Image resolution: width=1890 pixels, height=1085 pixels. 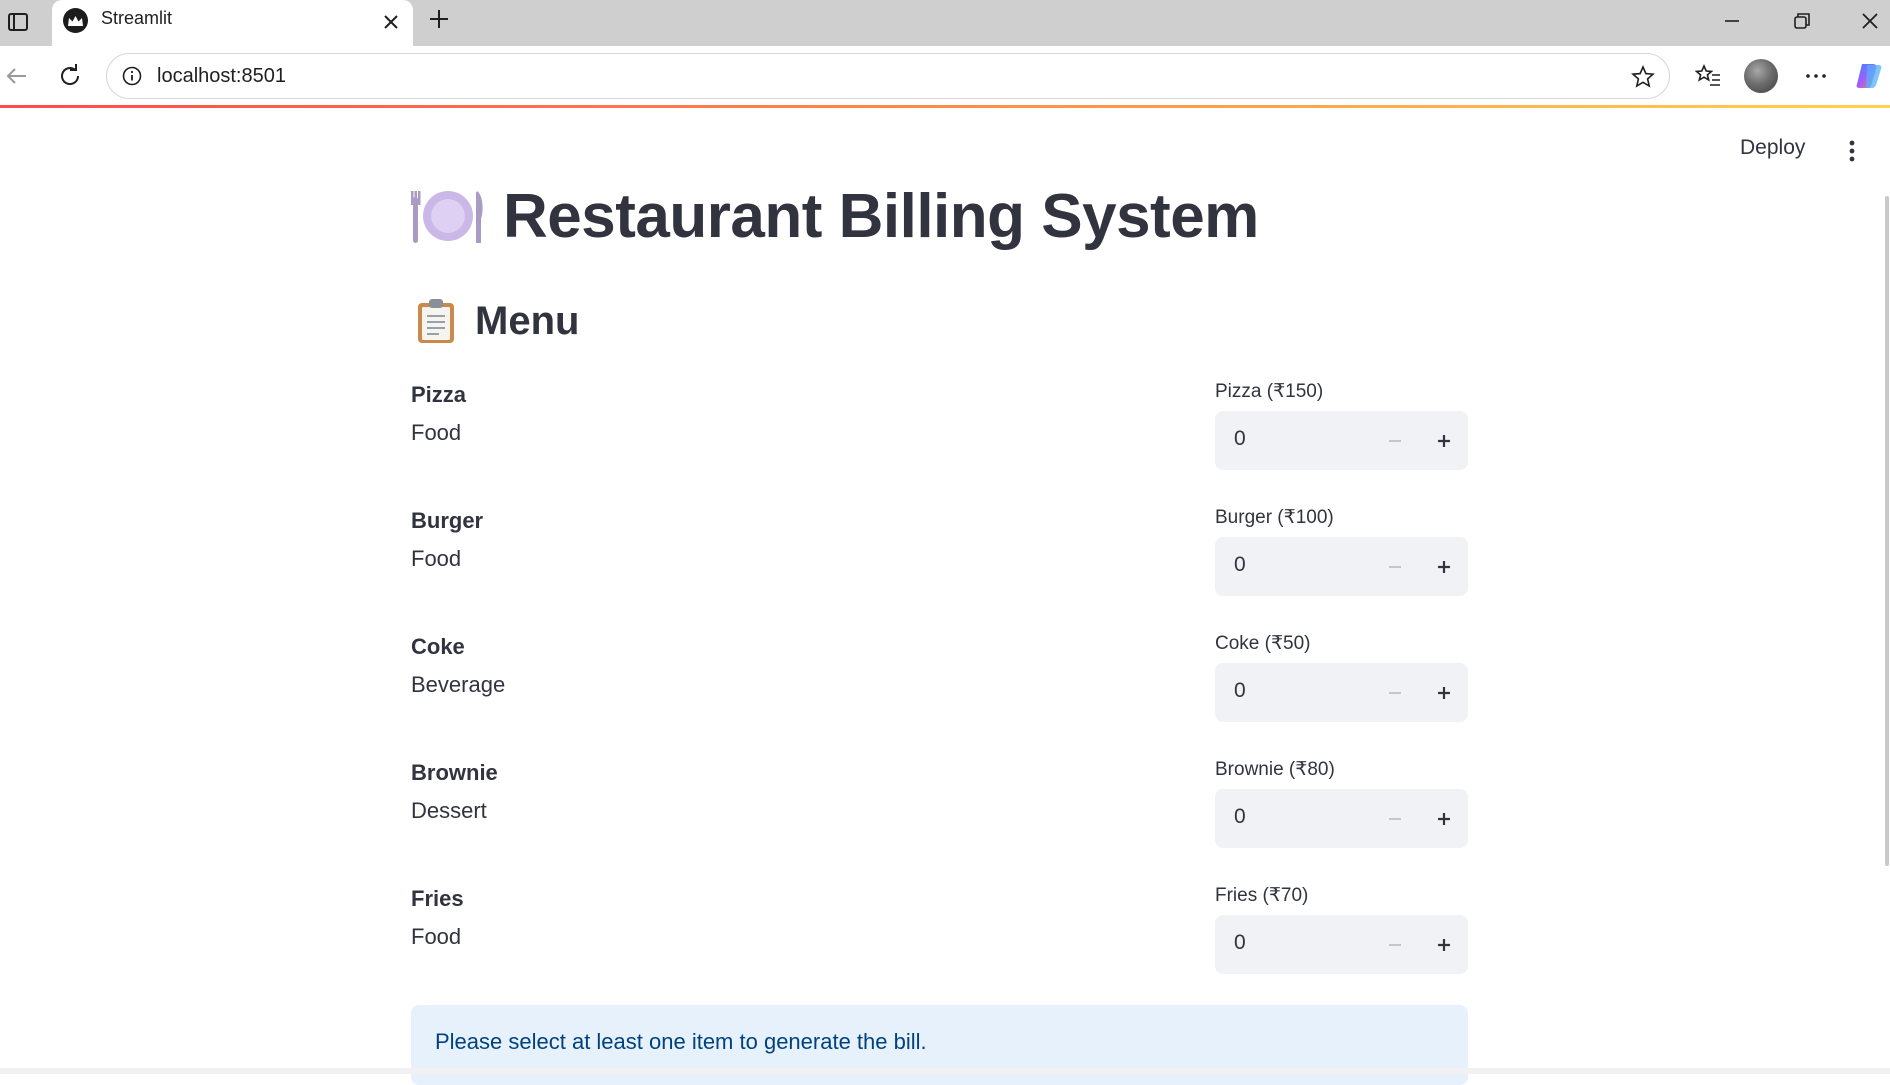 What do you see at coordinates (1816, 76) in the screenshot?
I see `more-options-icon` at bounding box center [1816, 76].